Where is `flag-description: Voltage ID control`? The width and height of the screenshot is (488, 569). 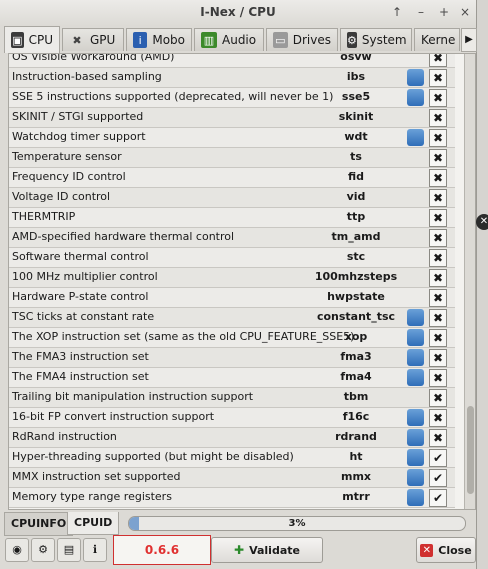 flag-description: Voltage ID control is located at coordinates (61, 196).